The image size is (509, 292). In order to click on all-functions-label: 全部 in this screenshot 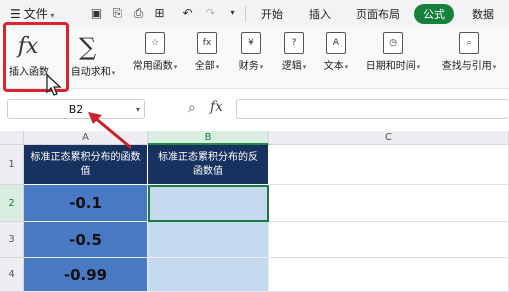, I will do `click(204, 66)`.